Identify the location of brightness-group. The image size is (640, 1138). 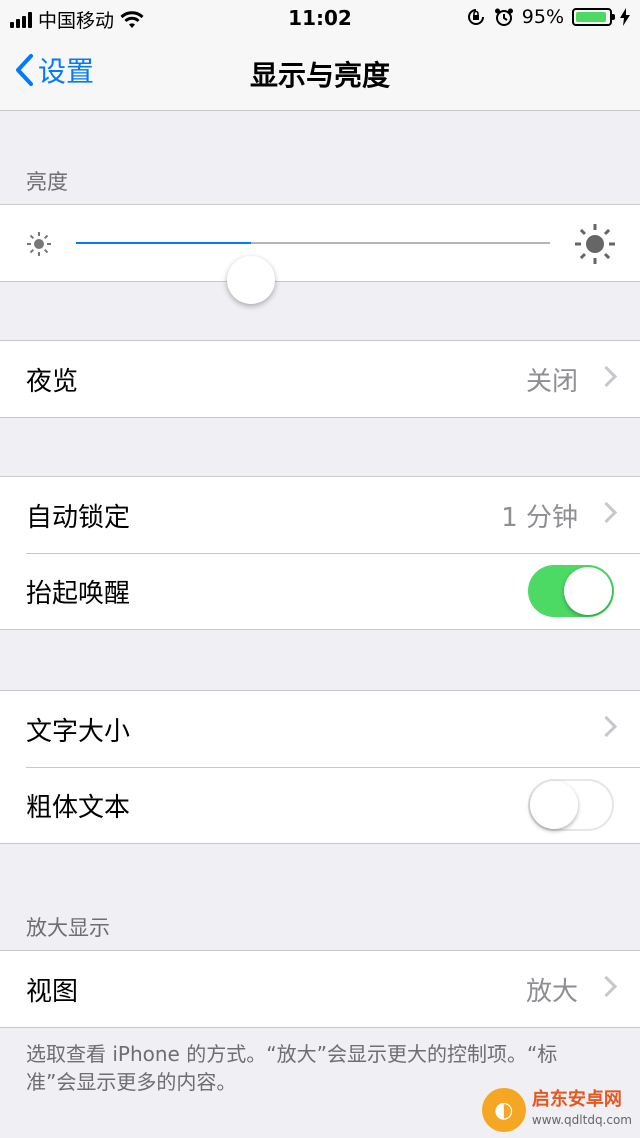
(320, 254).